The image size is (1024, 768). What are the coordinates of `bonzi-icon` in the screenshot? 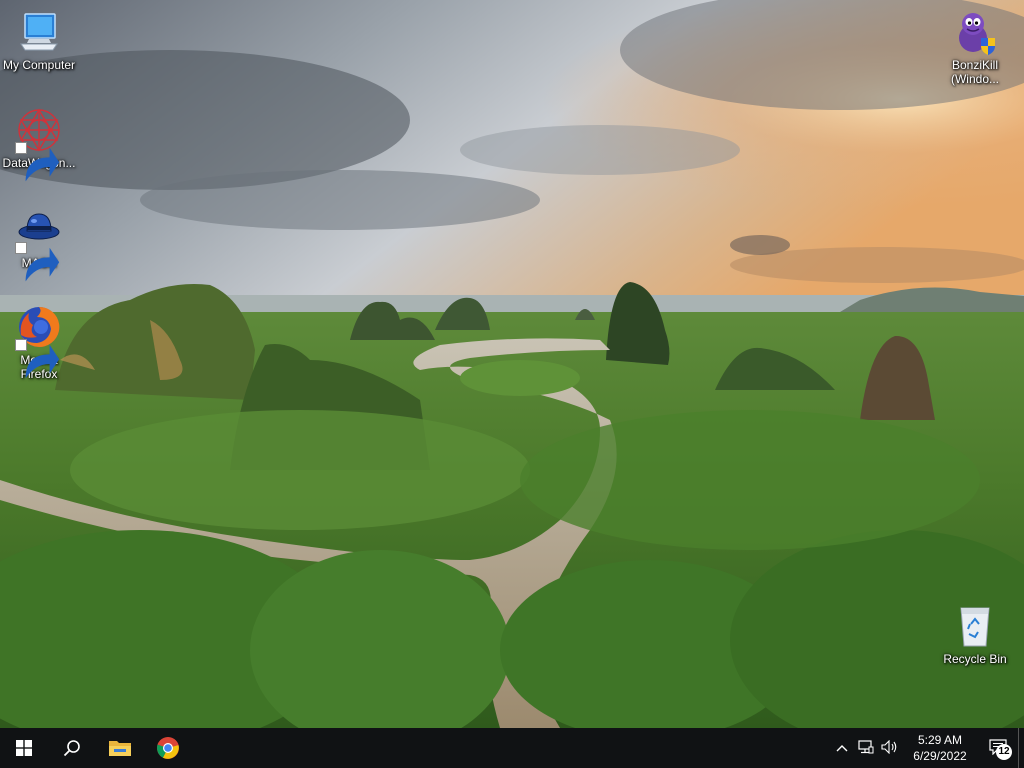 It's located at (975, 32).